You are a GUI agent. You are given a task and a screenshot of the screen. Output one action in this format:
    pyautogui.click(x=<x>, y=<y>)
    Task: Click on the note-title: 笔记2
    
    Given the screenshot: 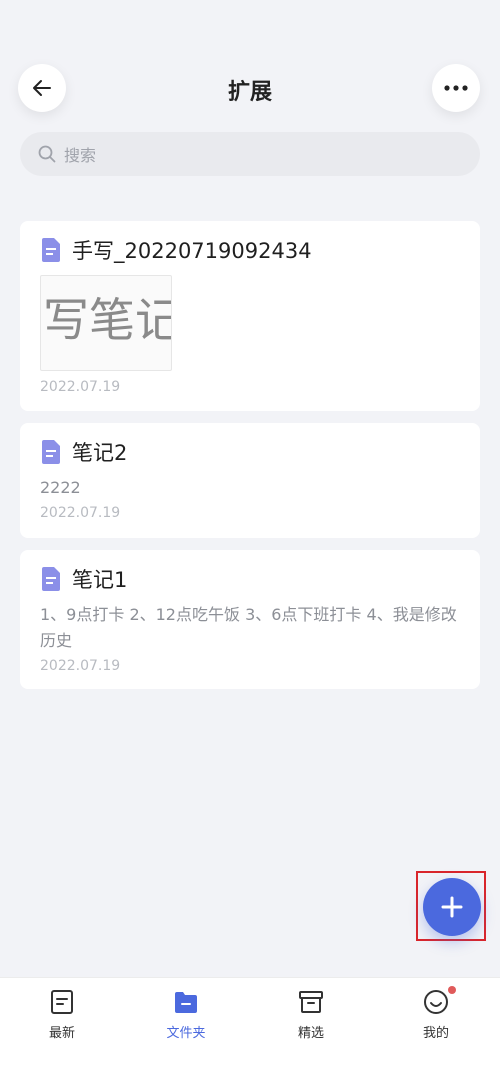 What is the action you would take?
    pyautogui.click(x=100, y=453)
    